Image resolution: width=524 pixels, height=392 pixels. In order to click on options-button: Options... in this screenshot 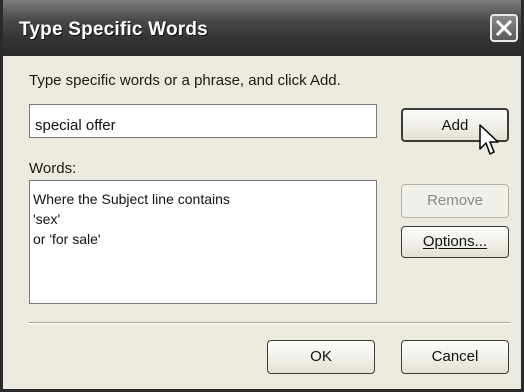, I will do `click(455, 242)`.